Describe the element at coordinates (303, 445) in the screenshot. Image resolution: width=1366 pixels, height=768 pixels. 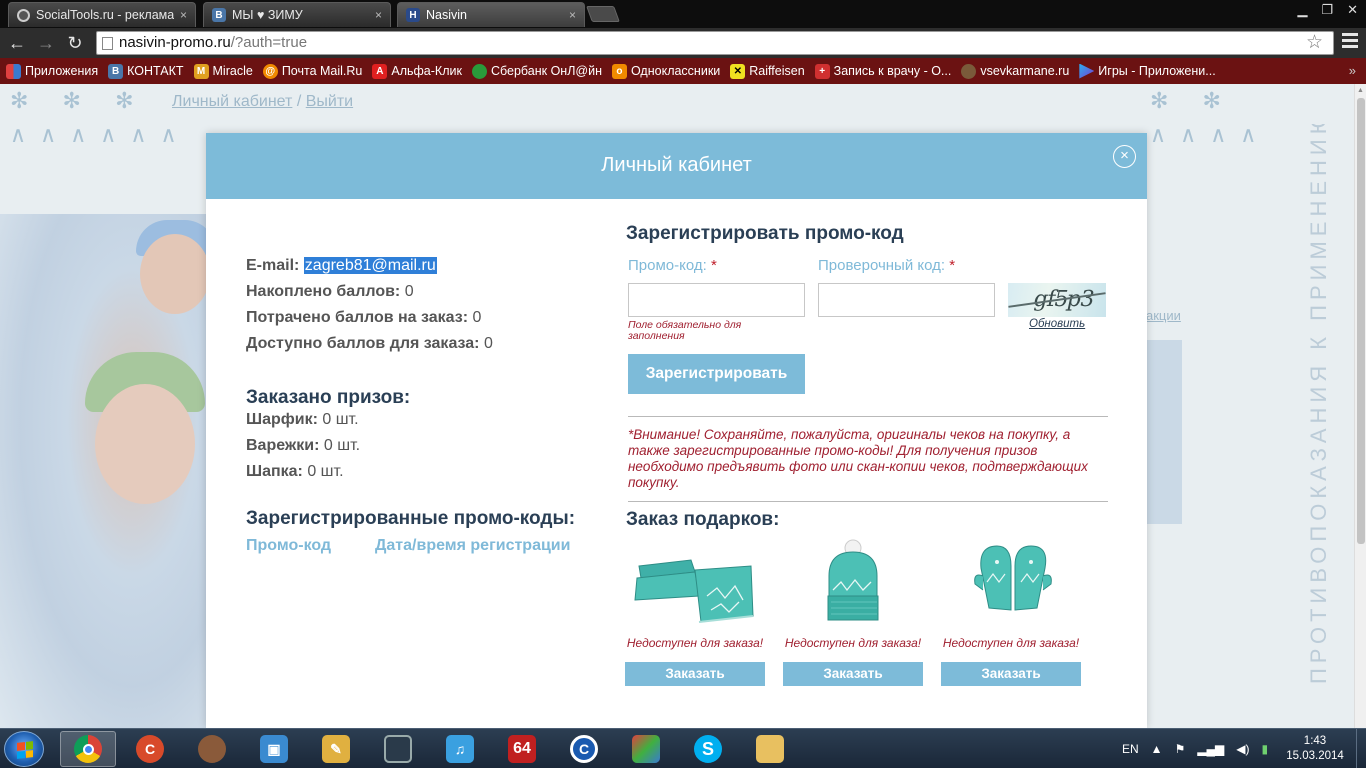
I see `prize-row: Варежки: 0 шт.` at that location.